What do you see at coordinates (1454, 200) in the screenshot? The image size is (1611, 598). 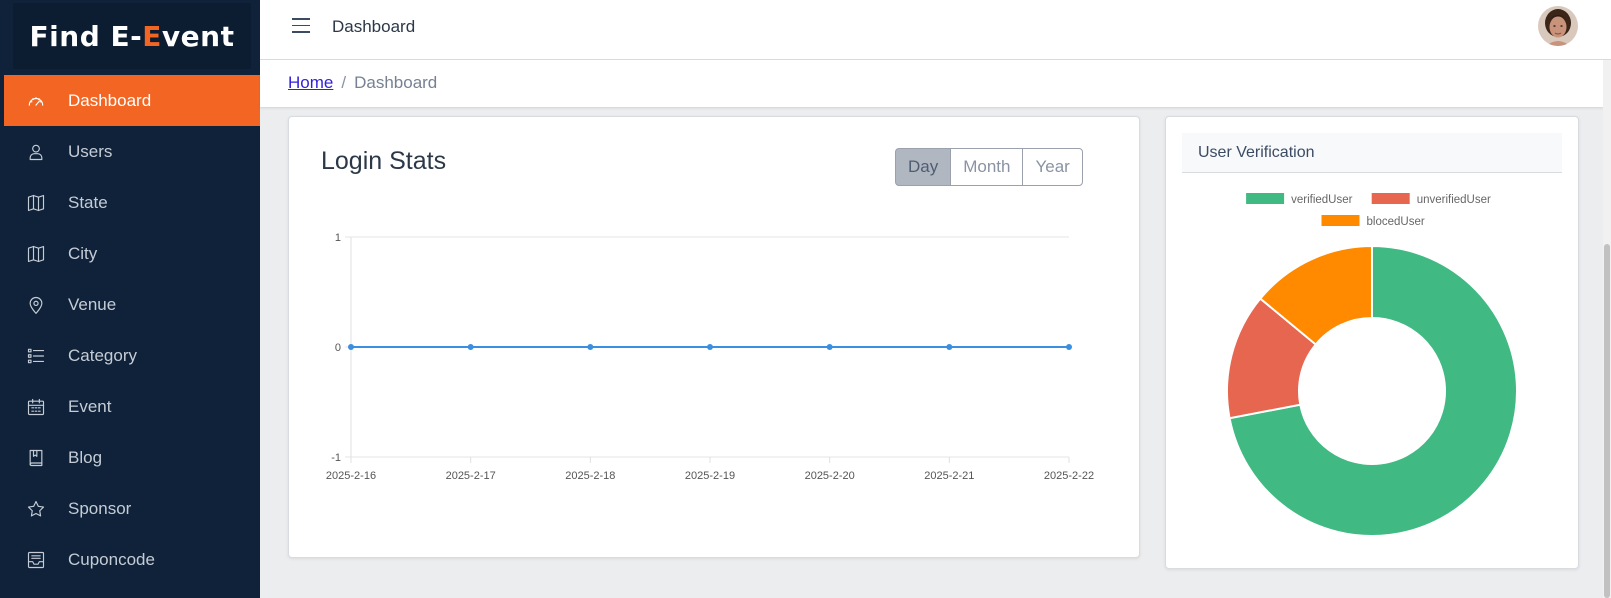 I see `legend-label: unverifiedUser` at bounding box center [1454, 200].